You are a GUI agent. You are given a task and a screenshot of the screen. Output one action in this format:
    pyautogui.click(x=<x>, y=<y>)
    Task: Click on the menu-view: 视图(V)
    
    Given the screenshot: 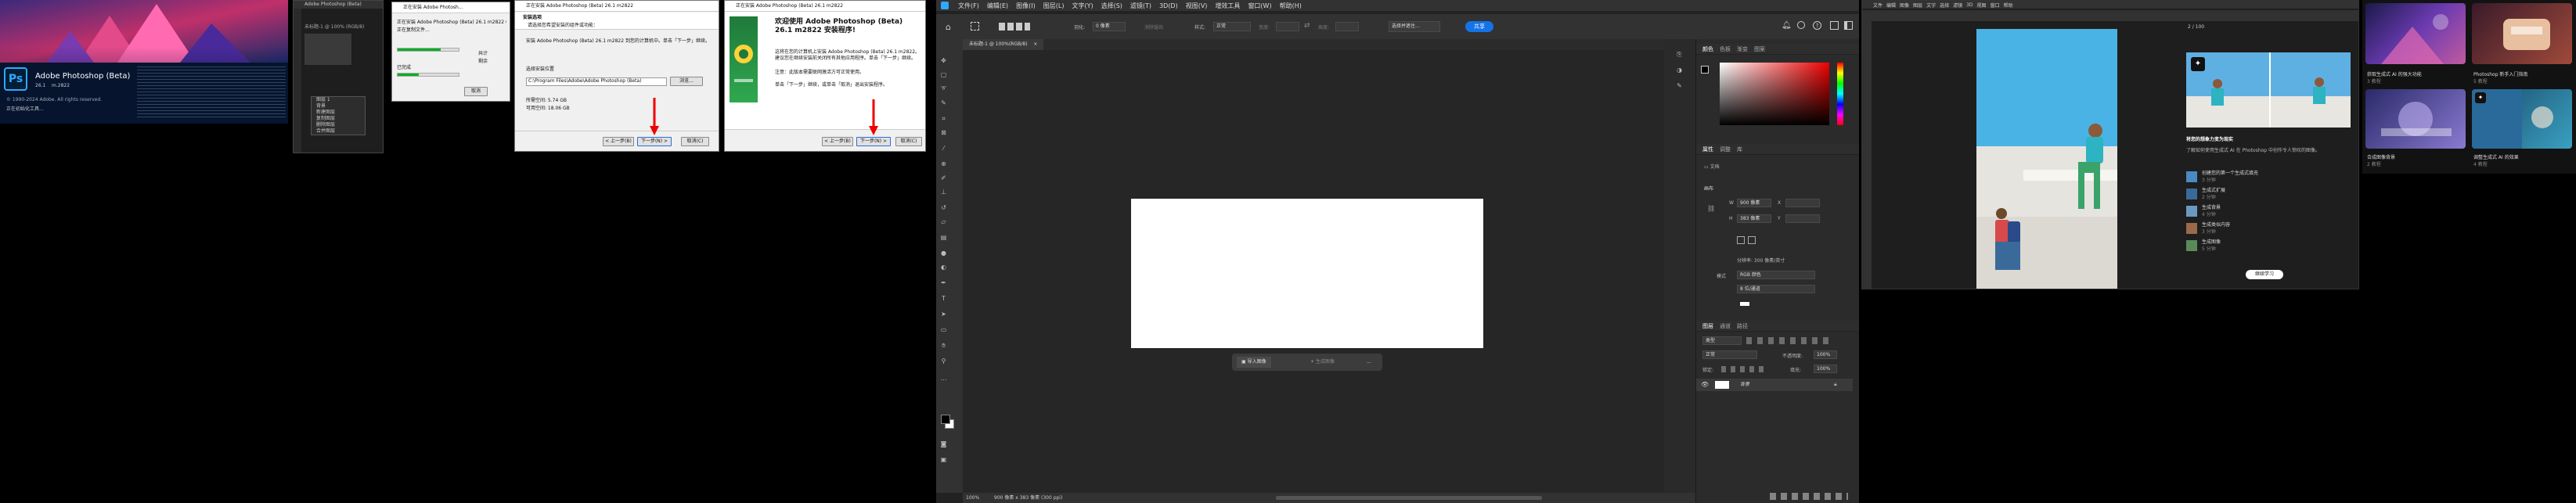 What is the action you would take?
    pyautogui.click(x=1197, y=6)
    